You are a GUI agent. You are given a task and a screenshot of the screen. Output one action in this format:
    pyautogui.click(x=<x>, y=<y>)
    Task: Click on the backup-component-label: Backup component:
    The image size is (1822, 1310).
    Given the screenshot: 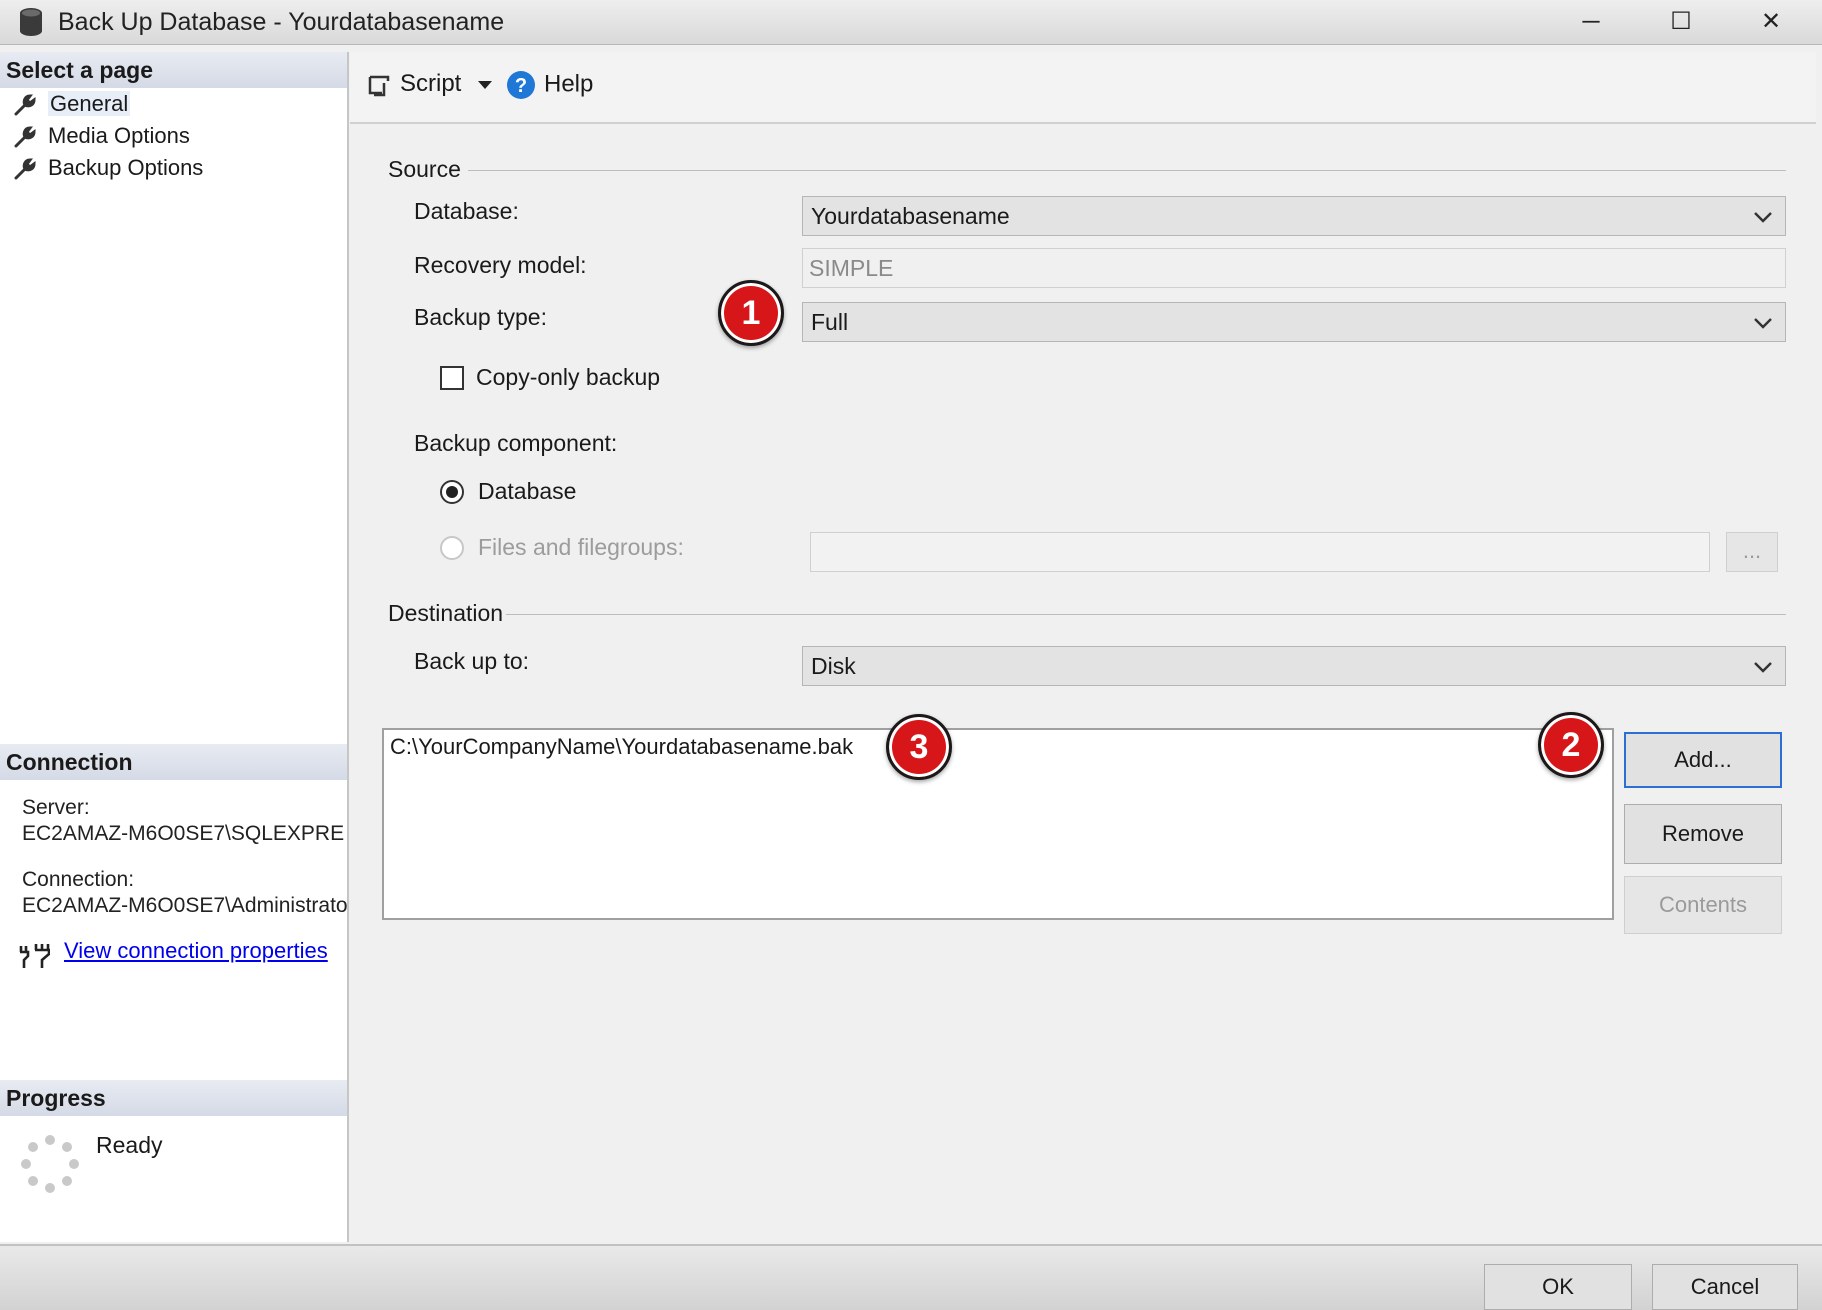 What is the action you would take?
    pyautogui.click(x=516, y=443)
    